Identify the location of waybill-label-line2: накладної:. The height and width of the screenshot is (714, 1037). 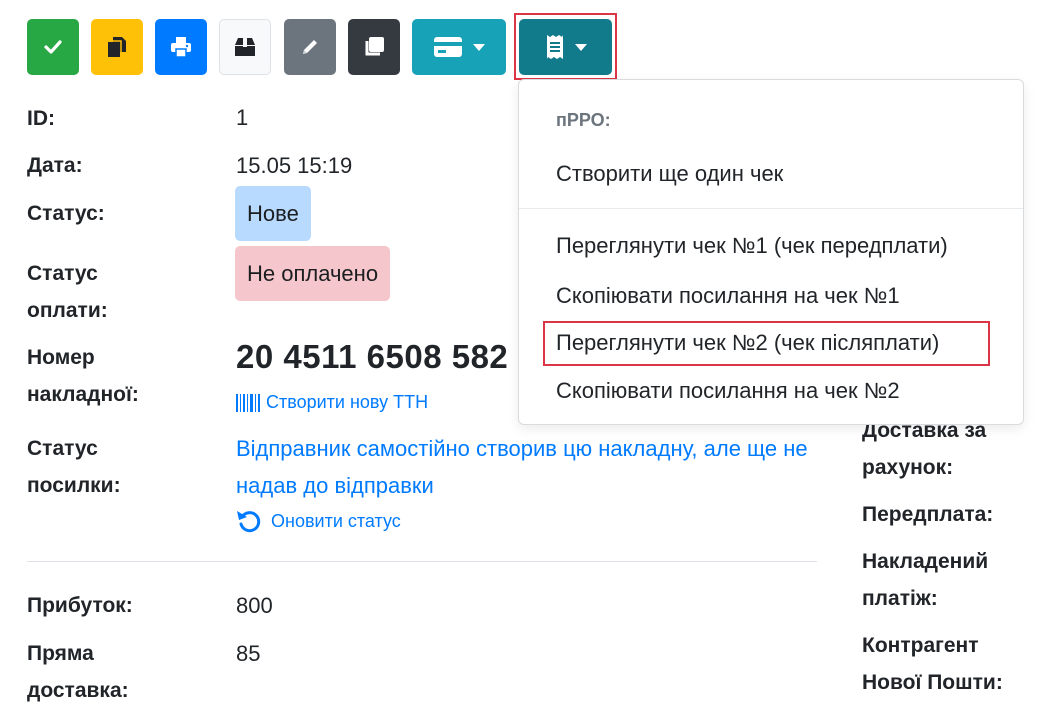
(83, 394).